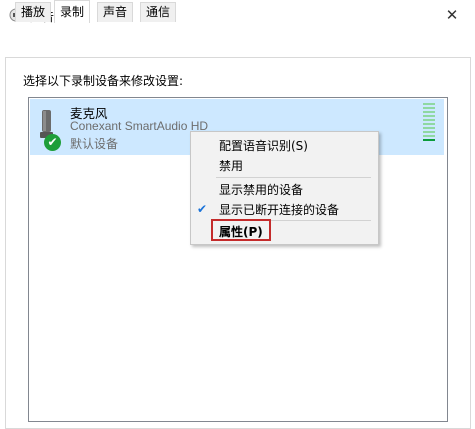 The height and width of the screenshot is (429, 475). I want to click on tab-playback: 播放, so click(33, 12).